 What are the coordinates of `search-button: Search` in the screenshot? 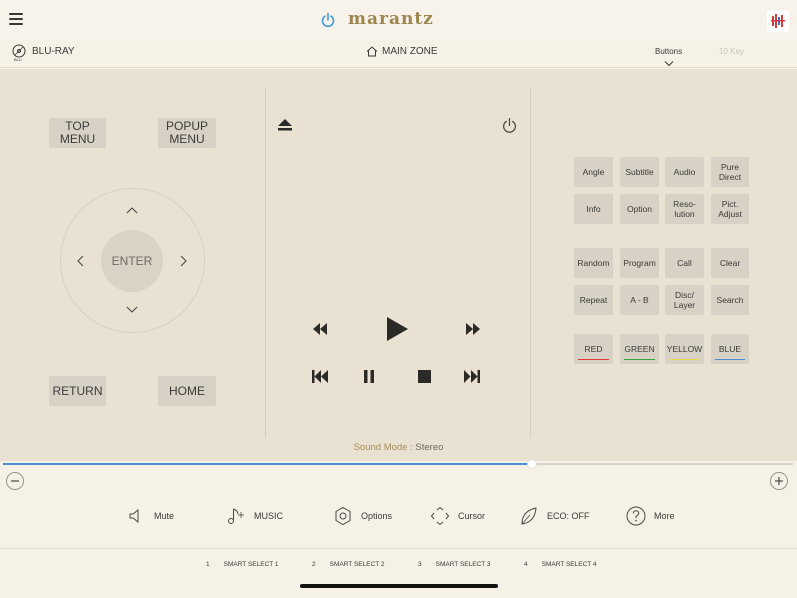 It's located at (730, 300).